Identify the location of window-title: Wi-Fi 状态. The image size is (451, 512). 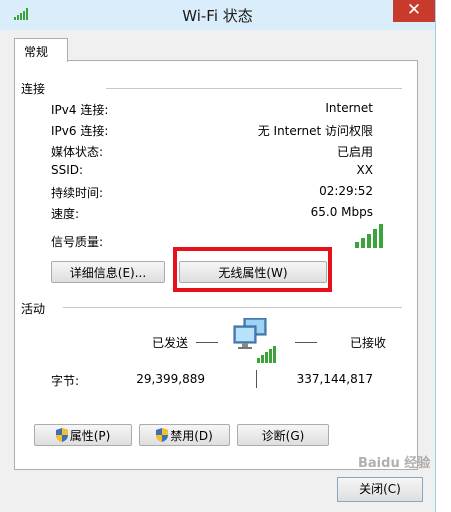
(217, 16).